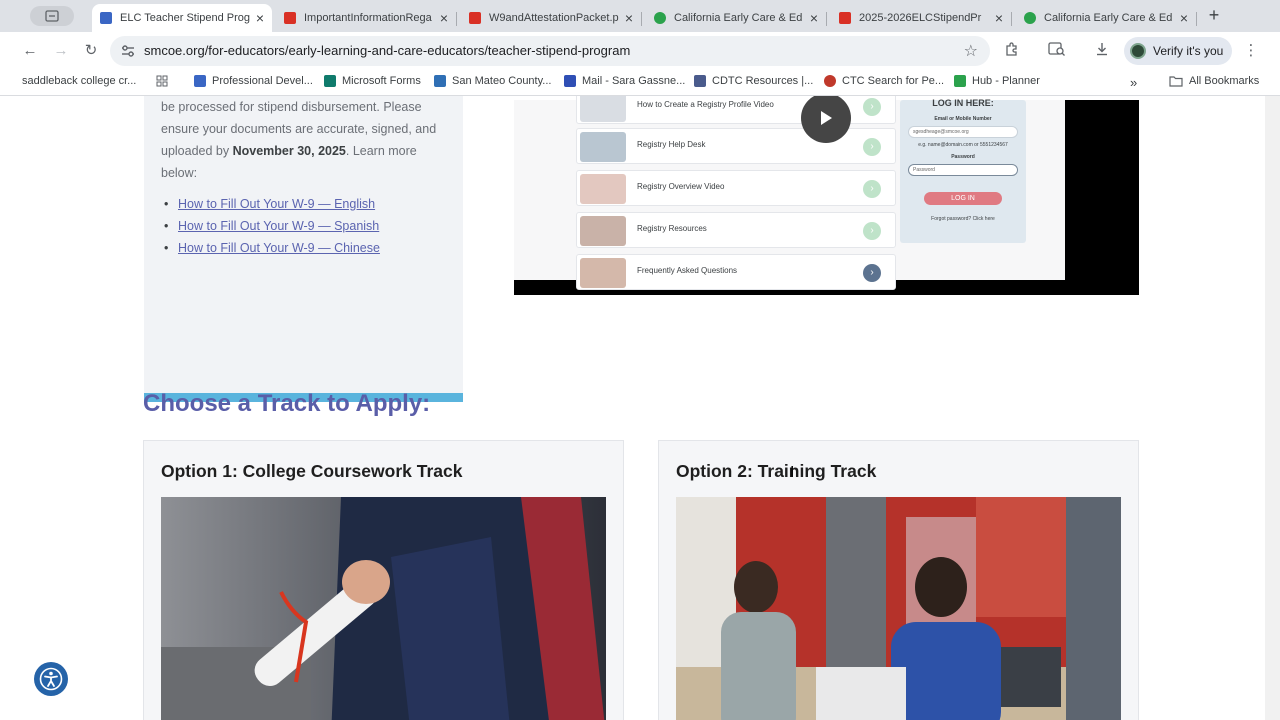  Describe the element at coordinates (106, 18) in the screenshot. I see `tab-0-favicon-icon` at that location.